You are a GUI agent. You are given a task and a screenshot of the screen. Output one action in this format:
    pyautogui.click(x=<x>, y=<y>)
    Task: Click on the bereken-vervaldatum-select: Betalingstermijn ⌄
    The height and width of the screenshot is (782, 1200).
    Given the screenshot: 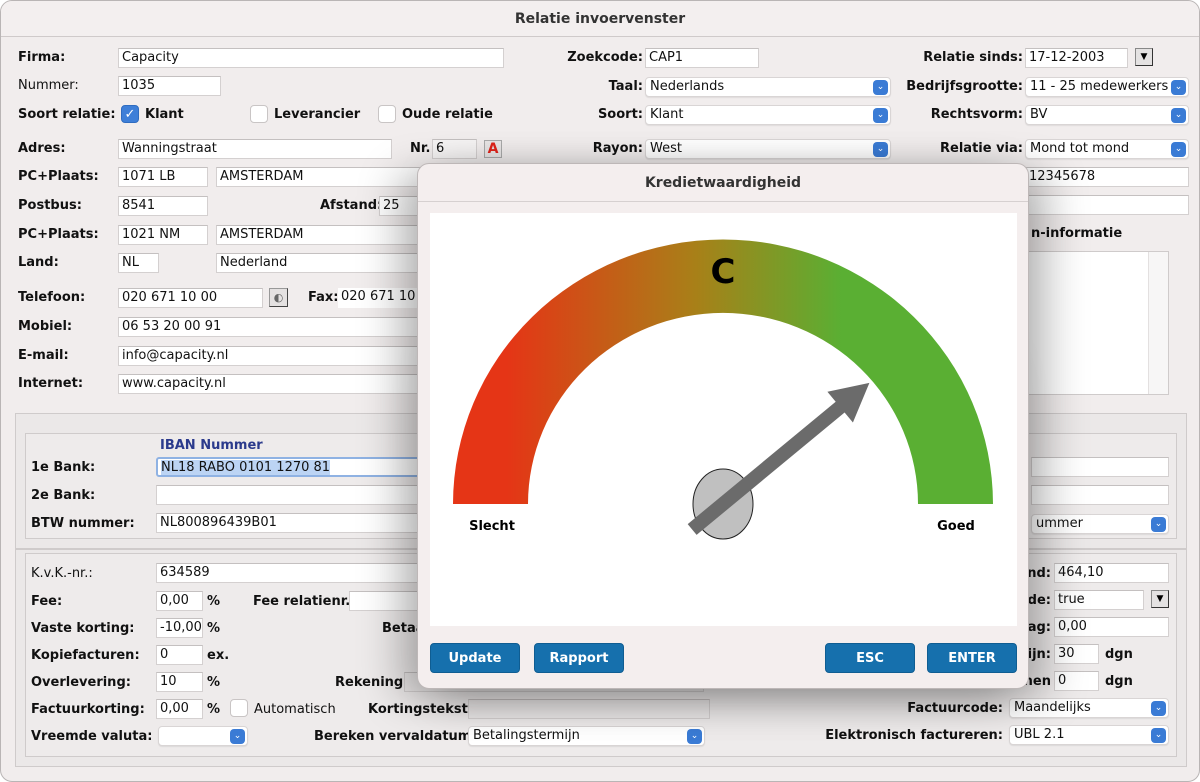 What is the action you would take?
    pyautogui.click(x=586, y=736)
    